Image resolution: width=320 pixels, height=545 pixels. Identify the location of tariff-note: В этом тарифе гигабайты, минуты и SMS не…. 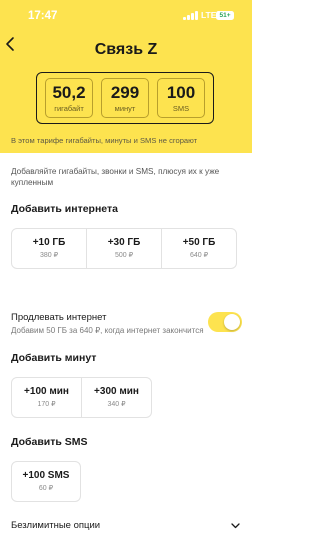
(104, 140).